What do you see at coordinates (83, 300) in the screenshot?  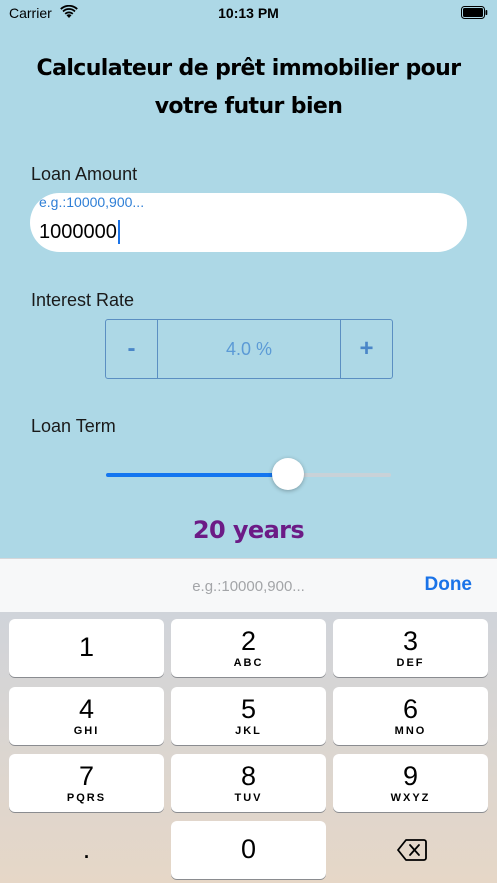 I see `interest-rate-label: Interest Rate` at bounding box center [83, 300].